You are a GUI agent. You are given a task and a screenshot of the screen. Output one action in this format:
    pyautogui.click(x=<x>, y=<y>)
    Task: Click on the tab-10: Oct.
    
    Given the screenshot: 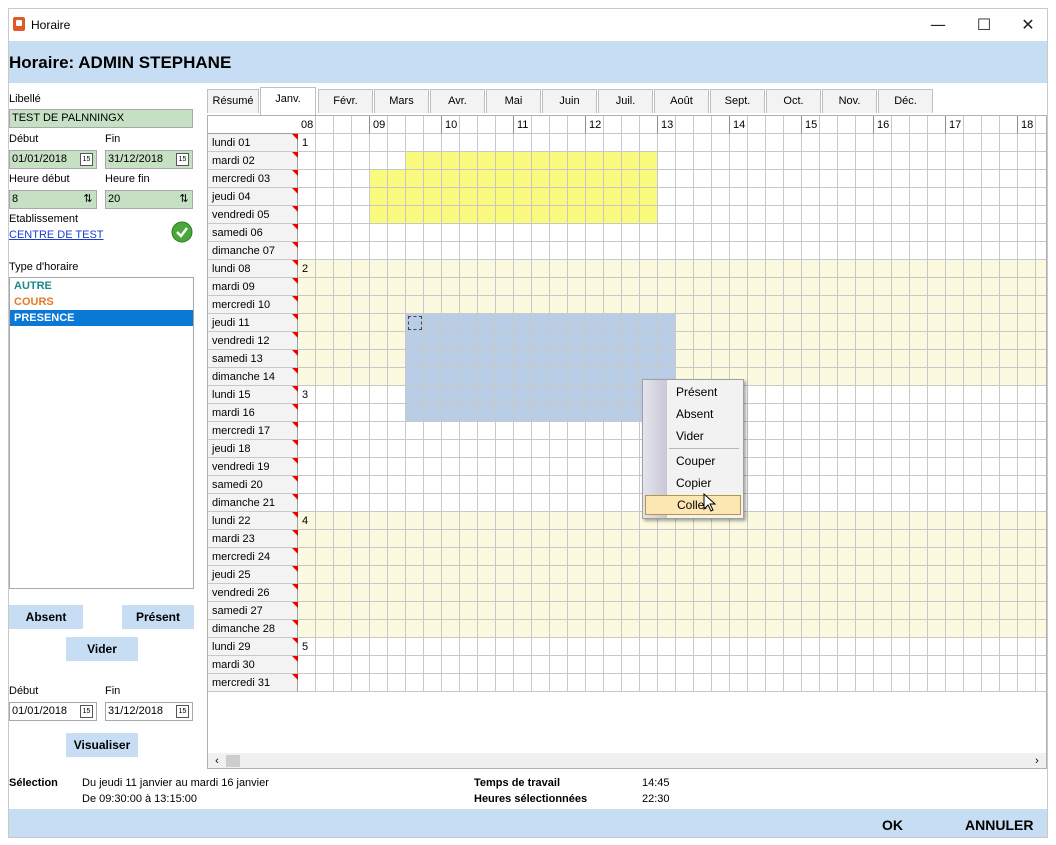 What is the action you would take?
    pyautogui.click(x=793, y=101)
    